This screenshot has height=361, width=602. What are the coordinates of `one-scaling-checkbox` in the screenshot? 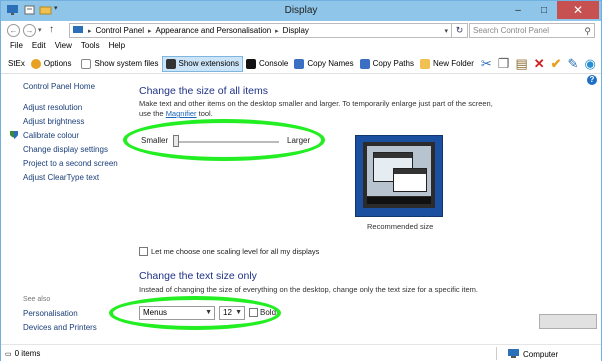 It's located at (143, 251).